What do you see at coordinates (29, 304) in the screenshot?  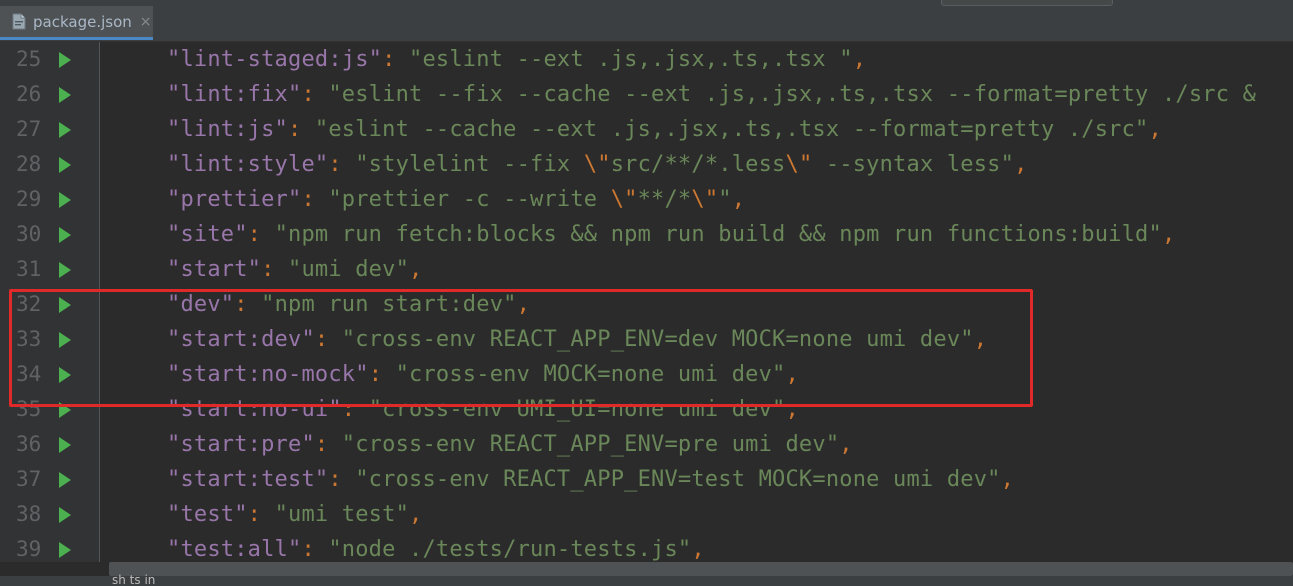 I see `line-number: 32` at bounding box center [29, 304].